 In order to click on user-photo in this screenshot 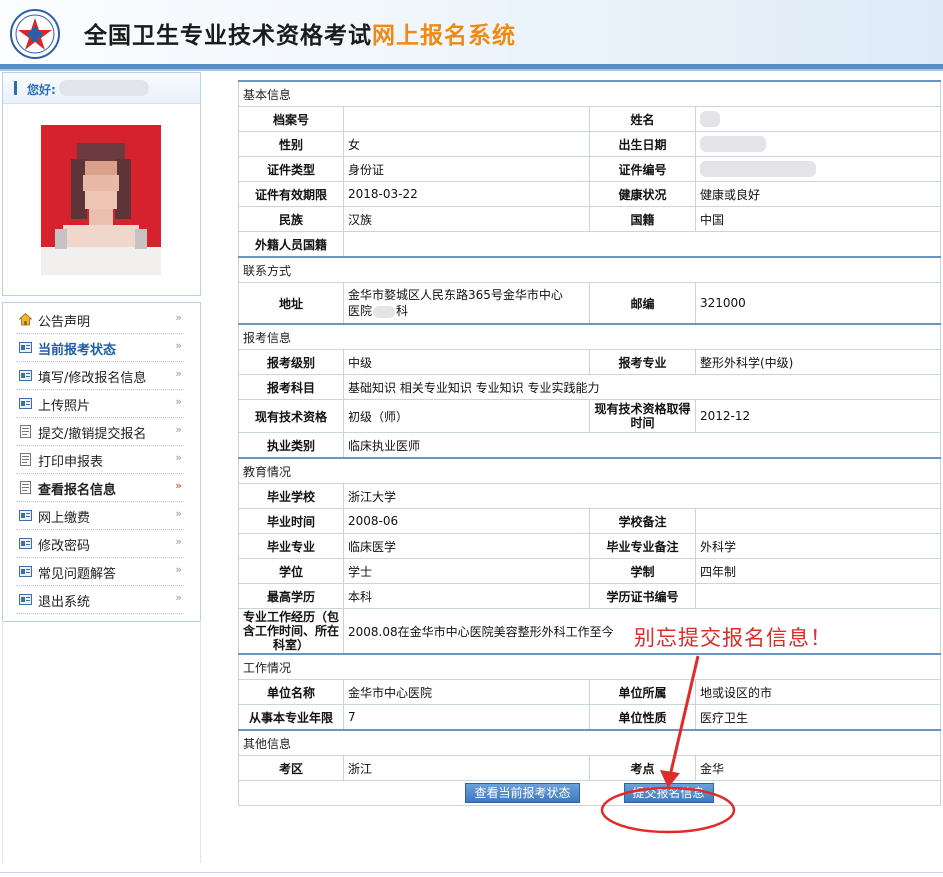, I will do `click(101, 200)`.